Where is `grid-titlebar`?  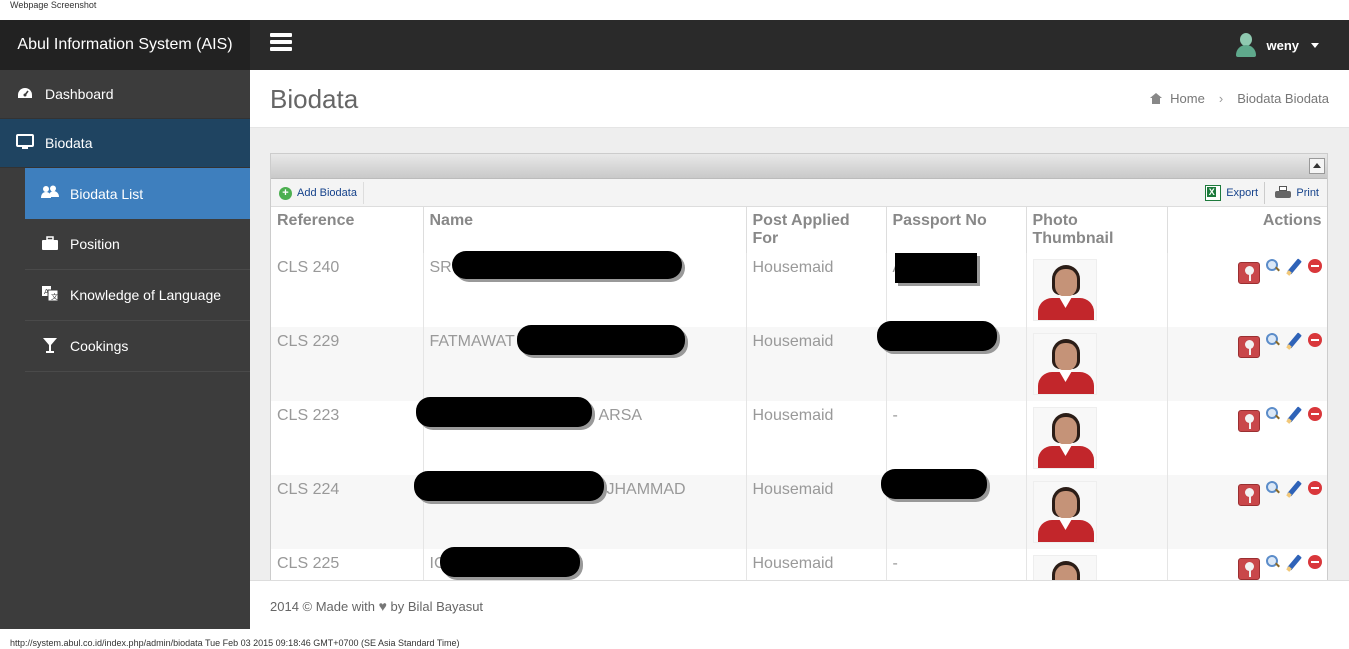
grid-titlebar is located at coordinates (799, 166).